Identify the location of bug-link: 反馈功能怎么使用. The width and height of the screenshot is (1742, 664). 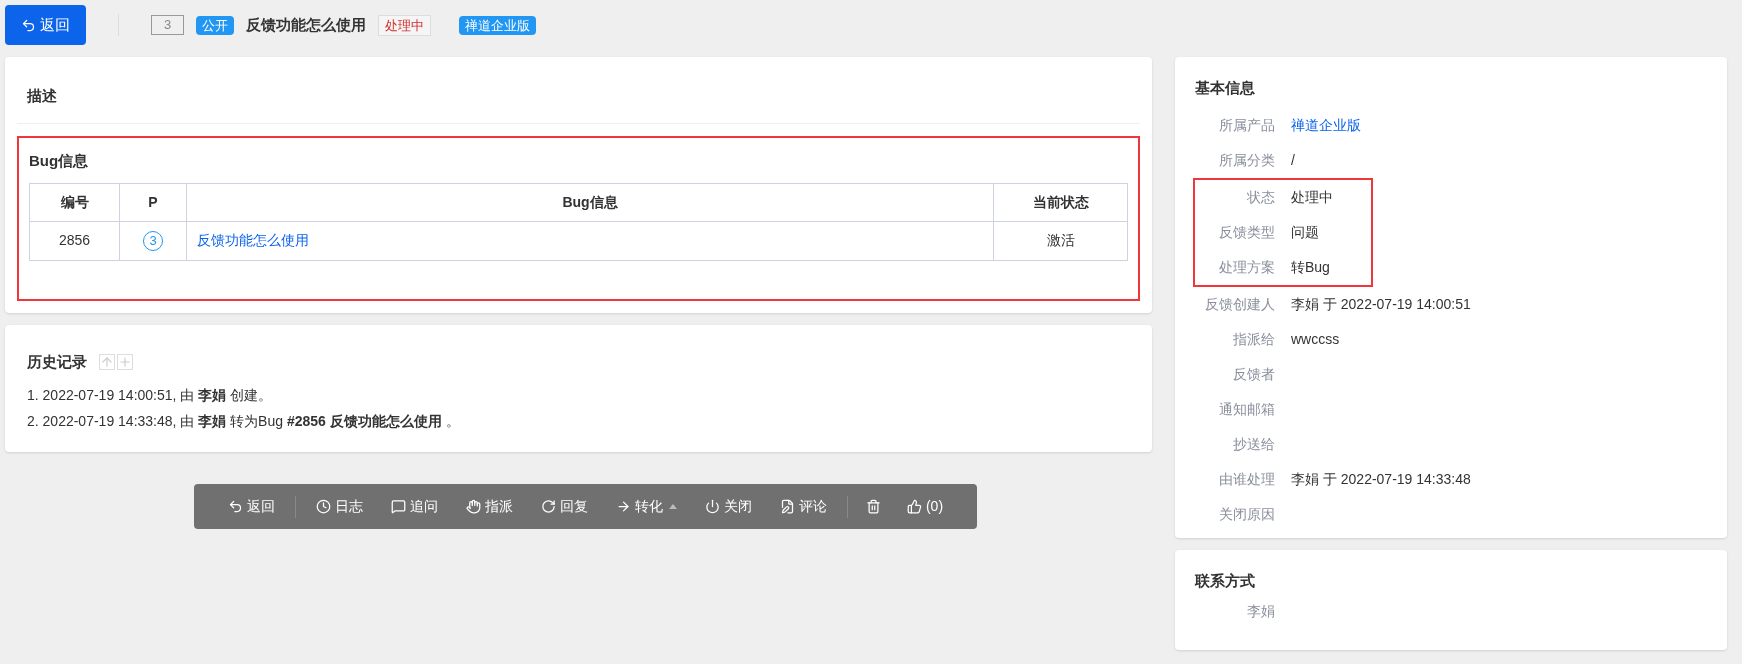
(253, 240).